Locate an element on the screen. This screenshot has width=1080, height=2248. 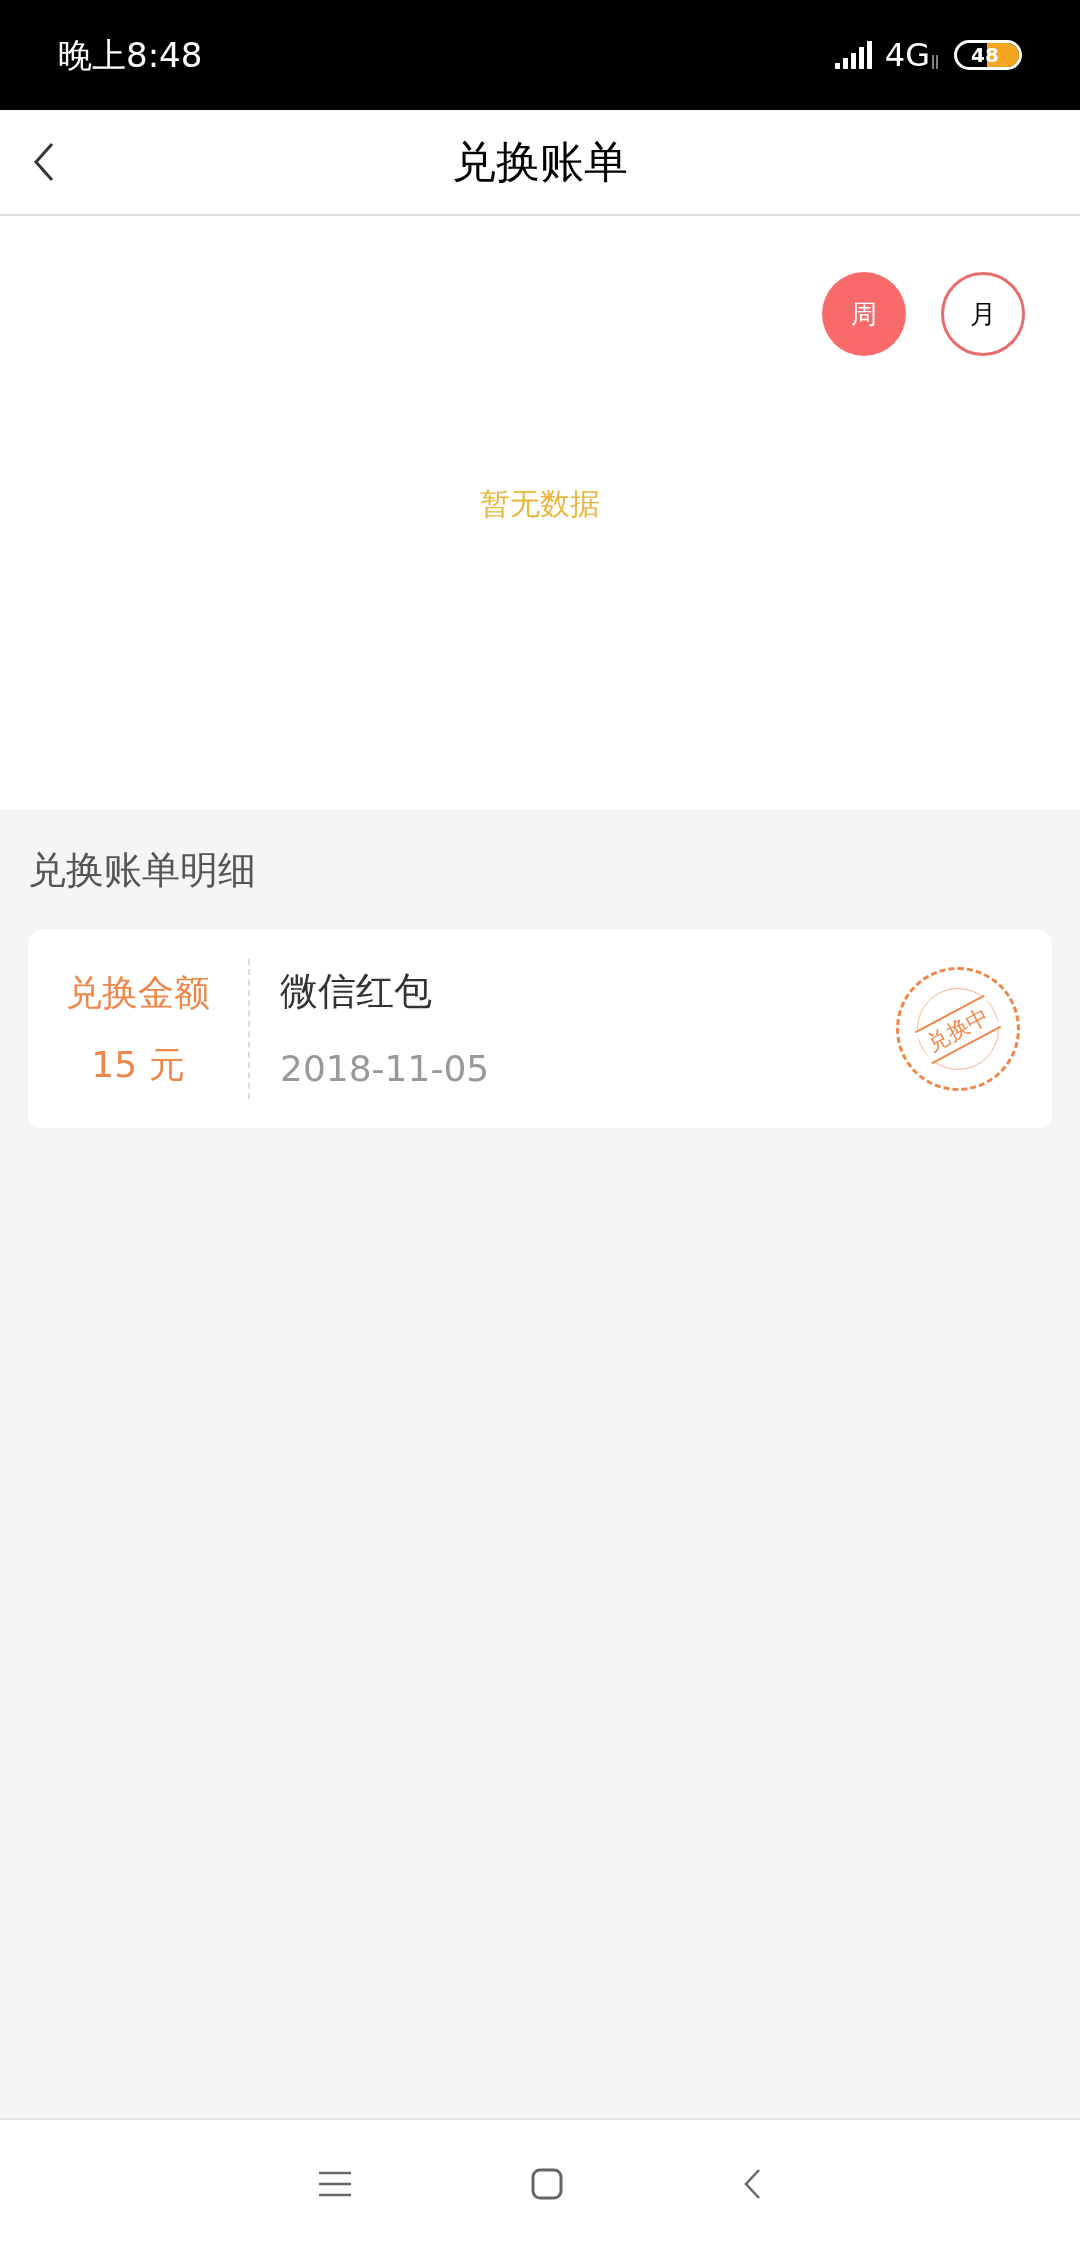
record-date: 2018-11-05 is located at coordinates (385, 1068).